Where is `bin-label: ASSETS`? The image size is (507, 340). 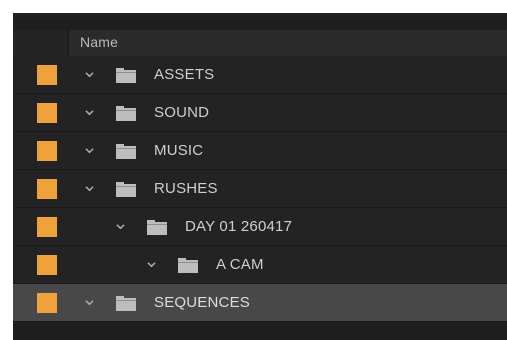 bin-label: ASSETS is located at coordinates (184, 74).